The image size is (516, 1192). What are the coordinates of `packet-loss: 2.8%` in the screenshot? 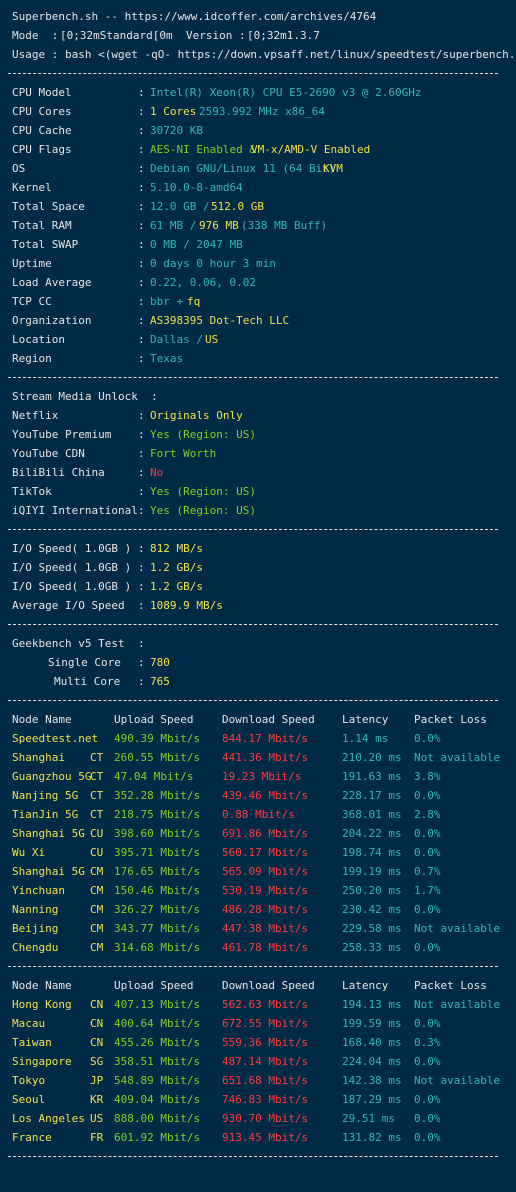 It's located at (427, 814).